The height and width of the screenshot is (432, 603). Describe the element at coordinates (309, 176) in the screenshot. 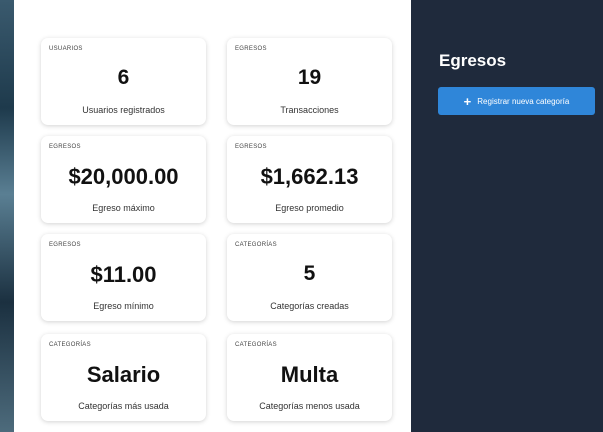

I see `card-value: $1,662.13` at that location.